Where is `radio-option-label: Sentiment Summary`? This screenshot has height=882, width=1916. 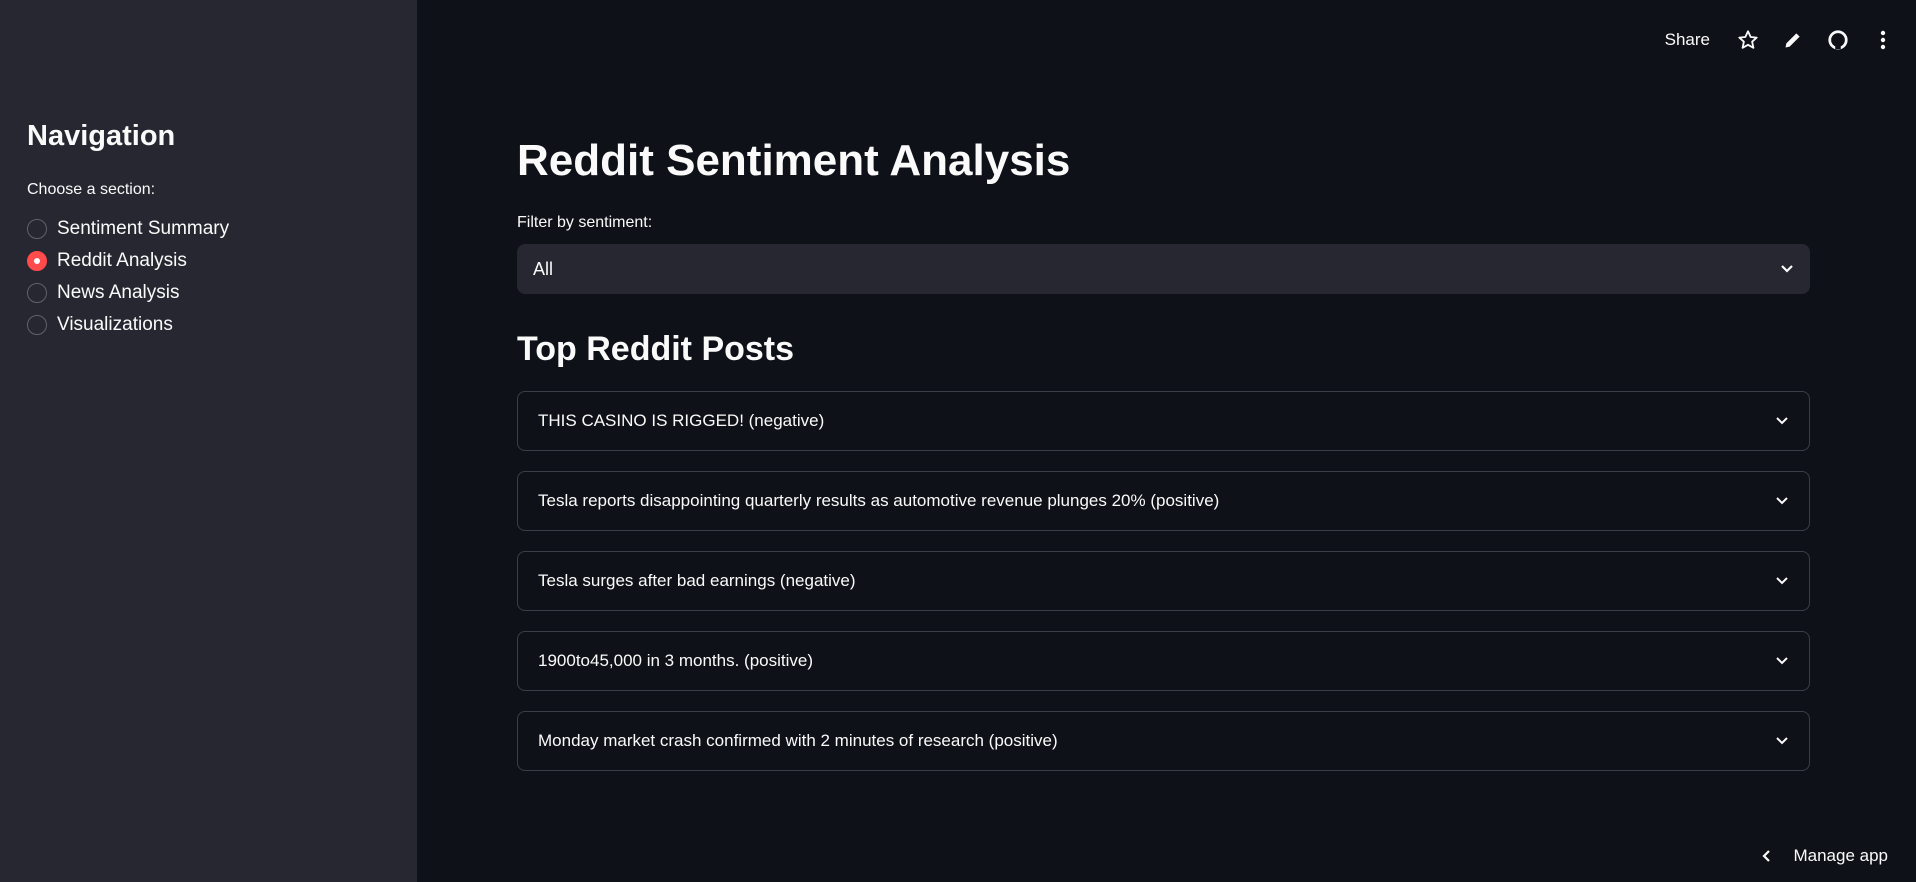
radio-option-label: Sentiment Summary is located at coordinates (143, 228).